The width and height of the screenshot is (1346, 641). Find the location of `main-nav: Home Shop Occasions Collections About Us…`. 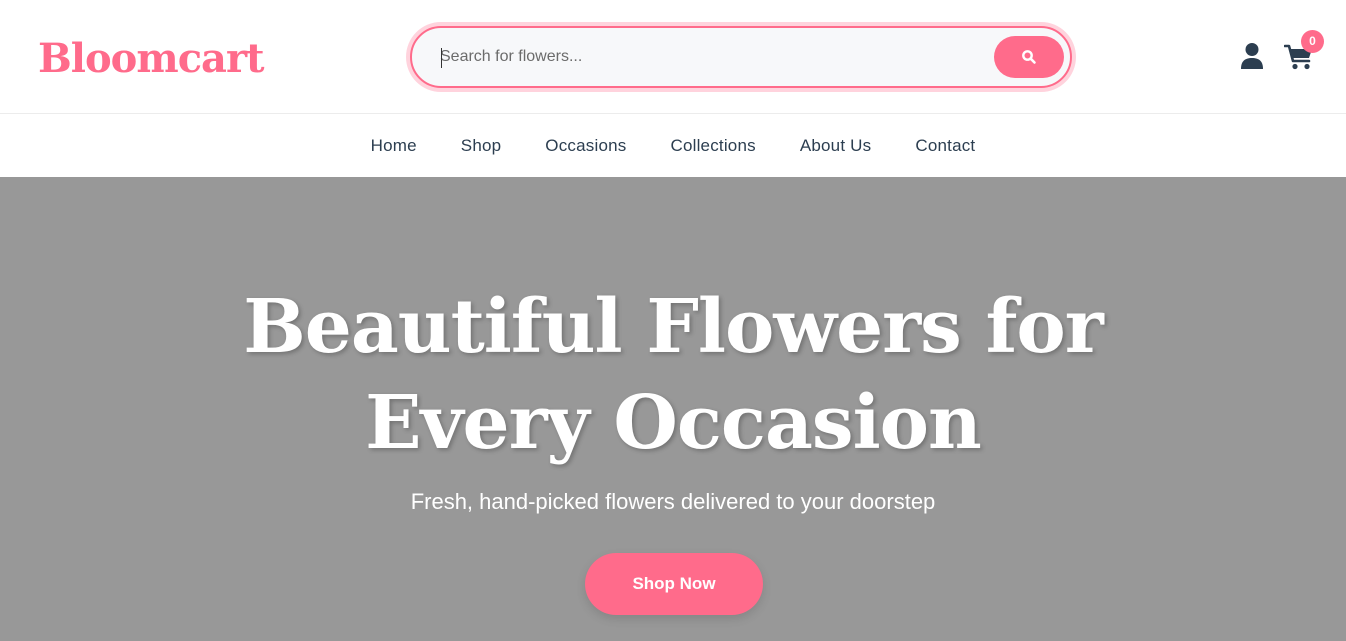

main-nav: Home Shop Occasions Collections About Us… is located at coordinates (673, 146).